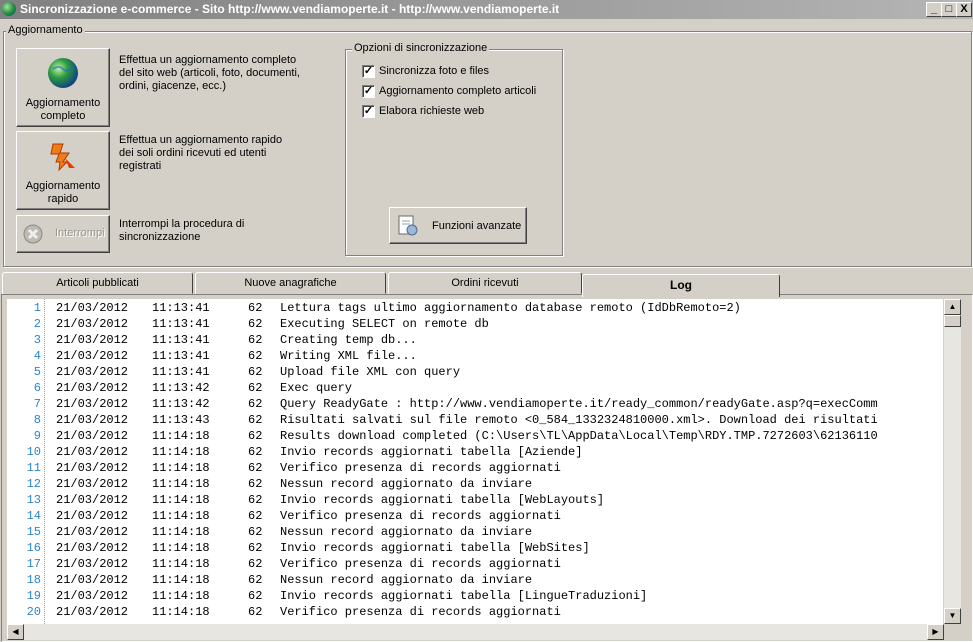 This screenshot has height=642, width=973. I want to click on log-line-number: 18, so click(33, 580).